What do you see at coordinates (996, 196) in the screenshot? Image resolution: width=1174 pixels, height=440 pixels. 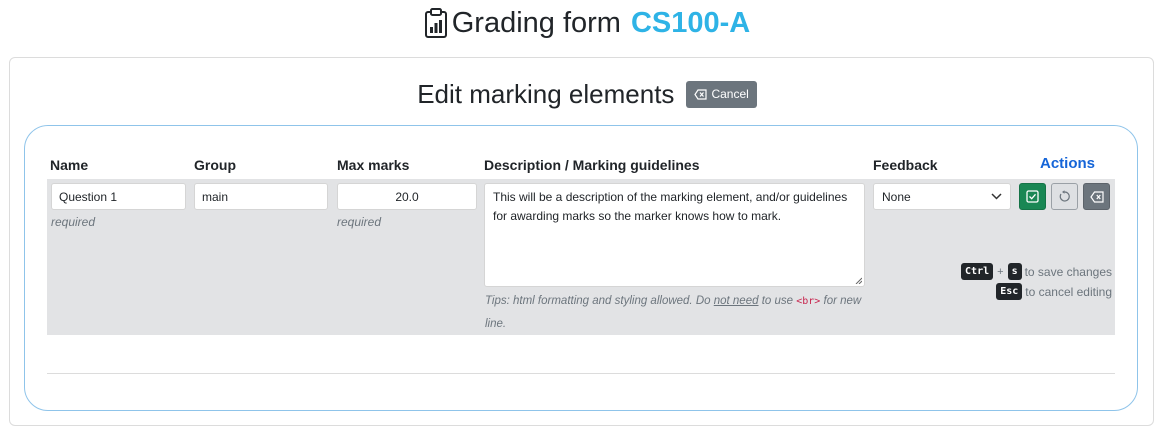 I see `chevron-down-icon` at bounding box center [996, 196].